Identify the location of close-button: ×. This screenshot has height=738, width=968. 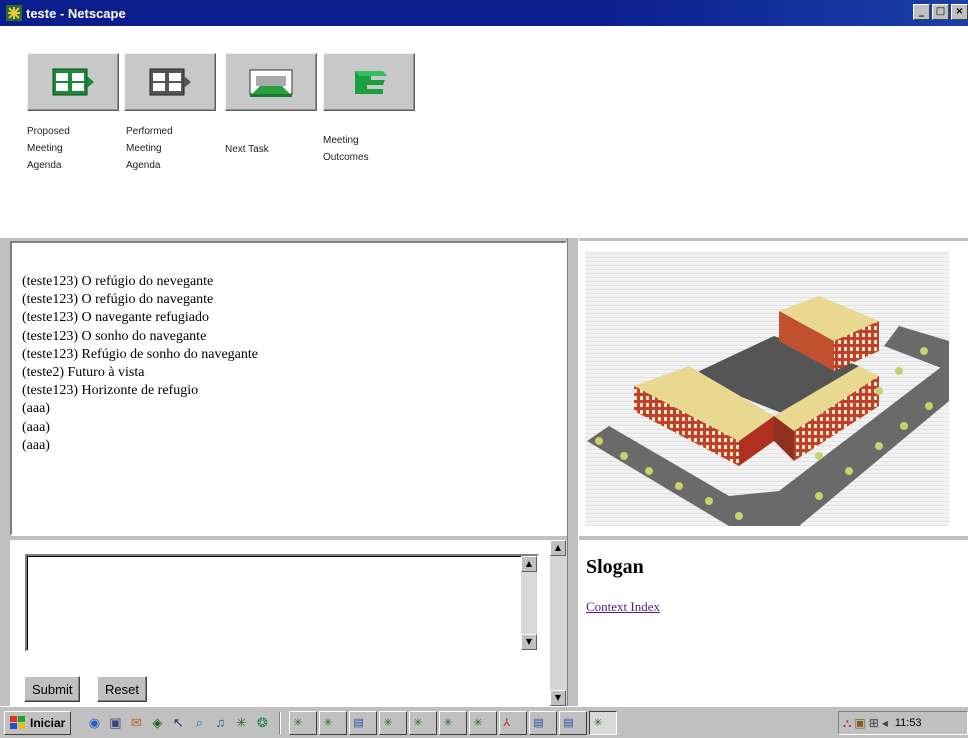
(959, 12).